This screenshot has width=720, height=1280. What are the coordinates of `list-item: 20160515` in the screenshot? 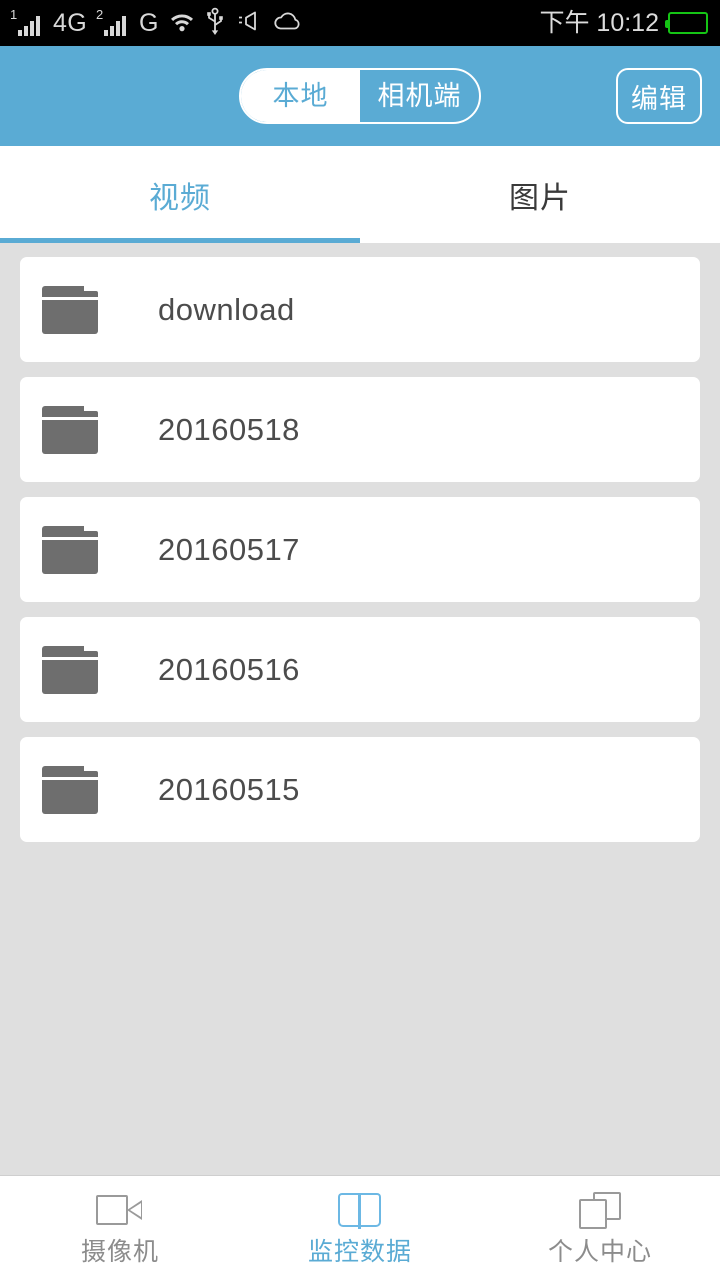 It's located at (360, 789).